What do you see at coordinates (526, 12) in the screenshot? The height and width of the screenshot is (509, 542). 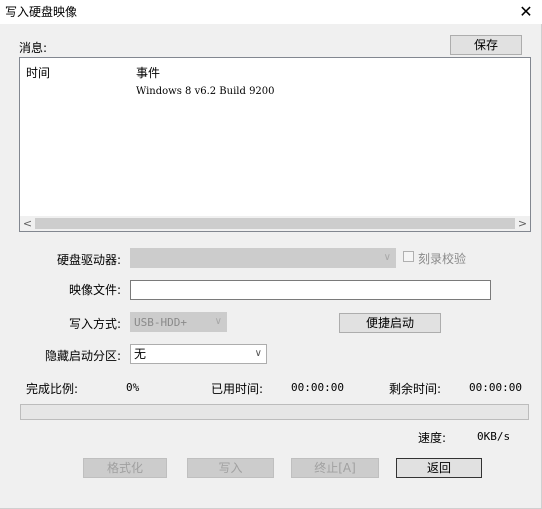 I see `close-icon: ✕` at bounding box center [526, 12].